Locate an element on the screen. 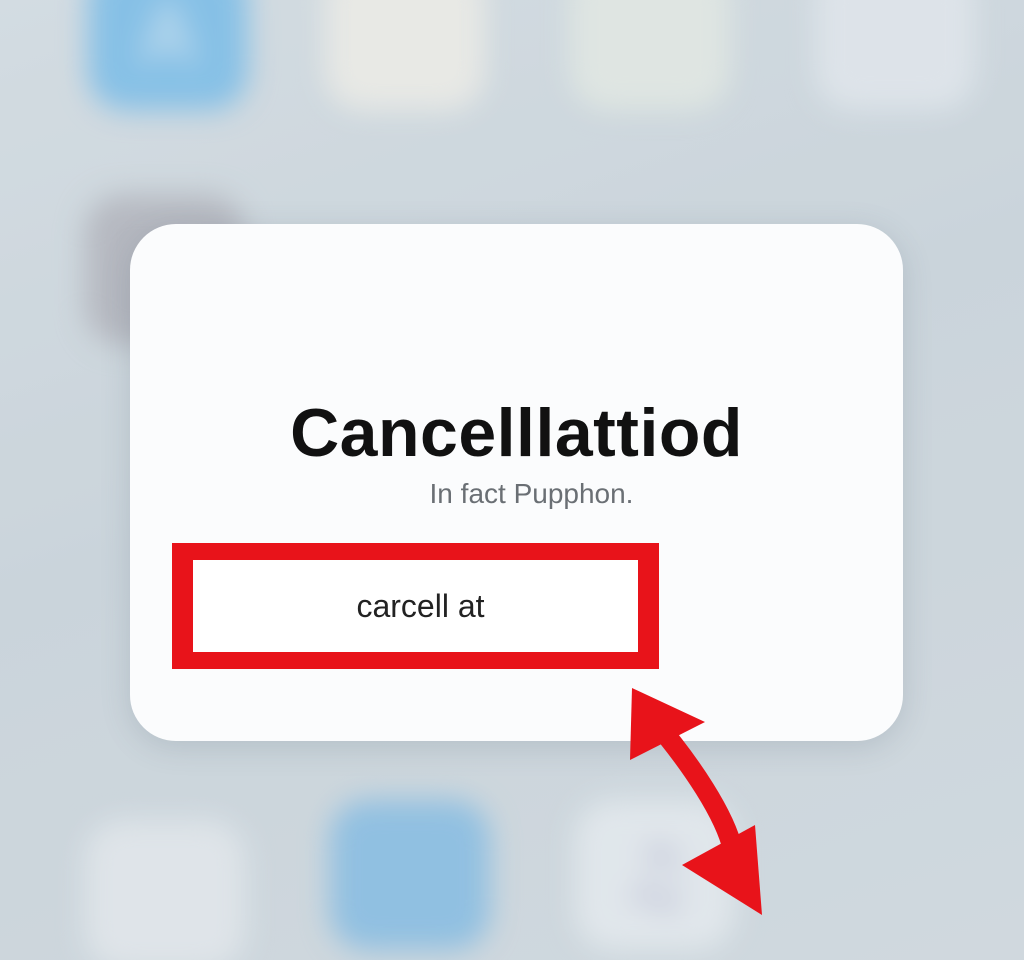 The image size is (1024, 960). cancel-input-field: carcell at is located at coordinates (415, 606).